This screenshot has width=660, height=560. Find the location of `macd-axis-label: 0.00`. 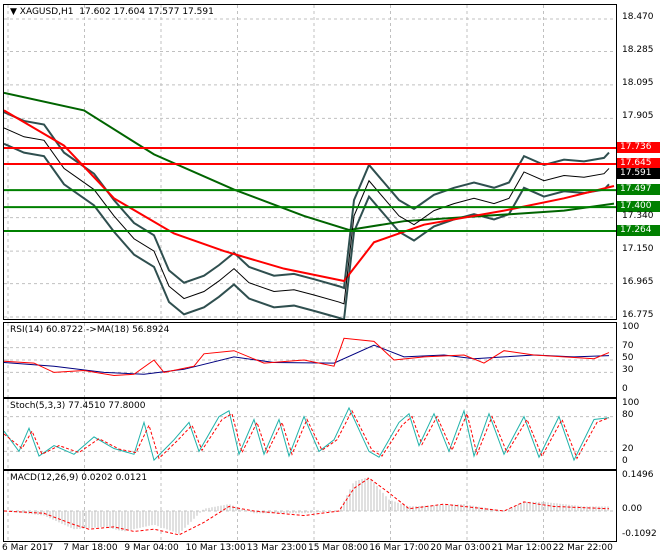

macd-axis-label: 0.00 is located at coordinates (632, 509).